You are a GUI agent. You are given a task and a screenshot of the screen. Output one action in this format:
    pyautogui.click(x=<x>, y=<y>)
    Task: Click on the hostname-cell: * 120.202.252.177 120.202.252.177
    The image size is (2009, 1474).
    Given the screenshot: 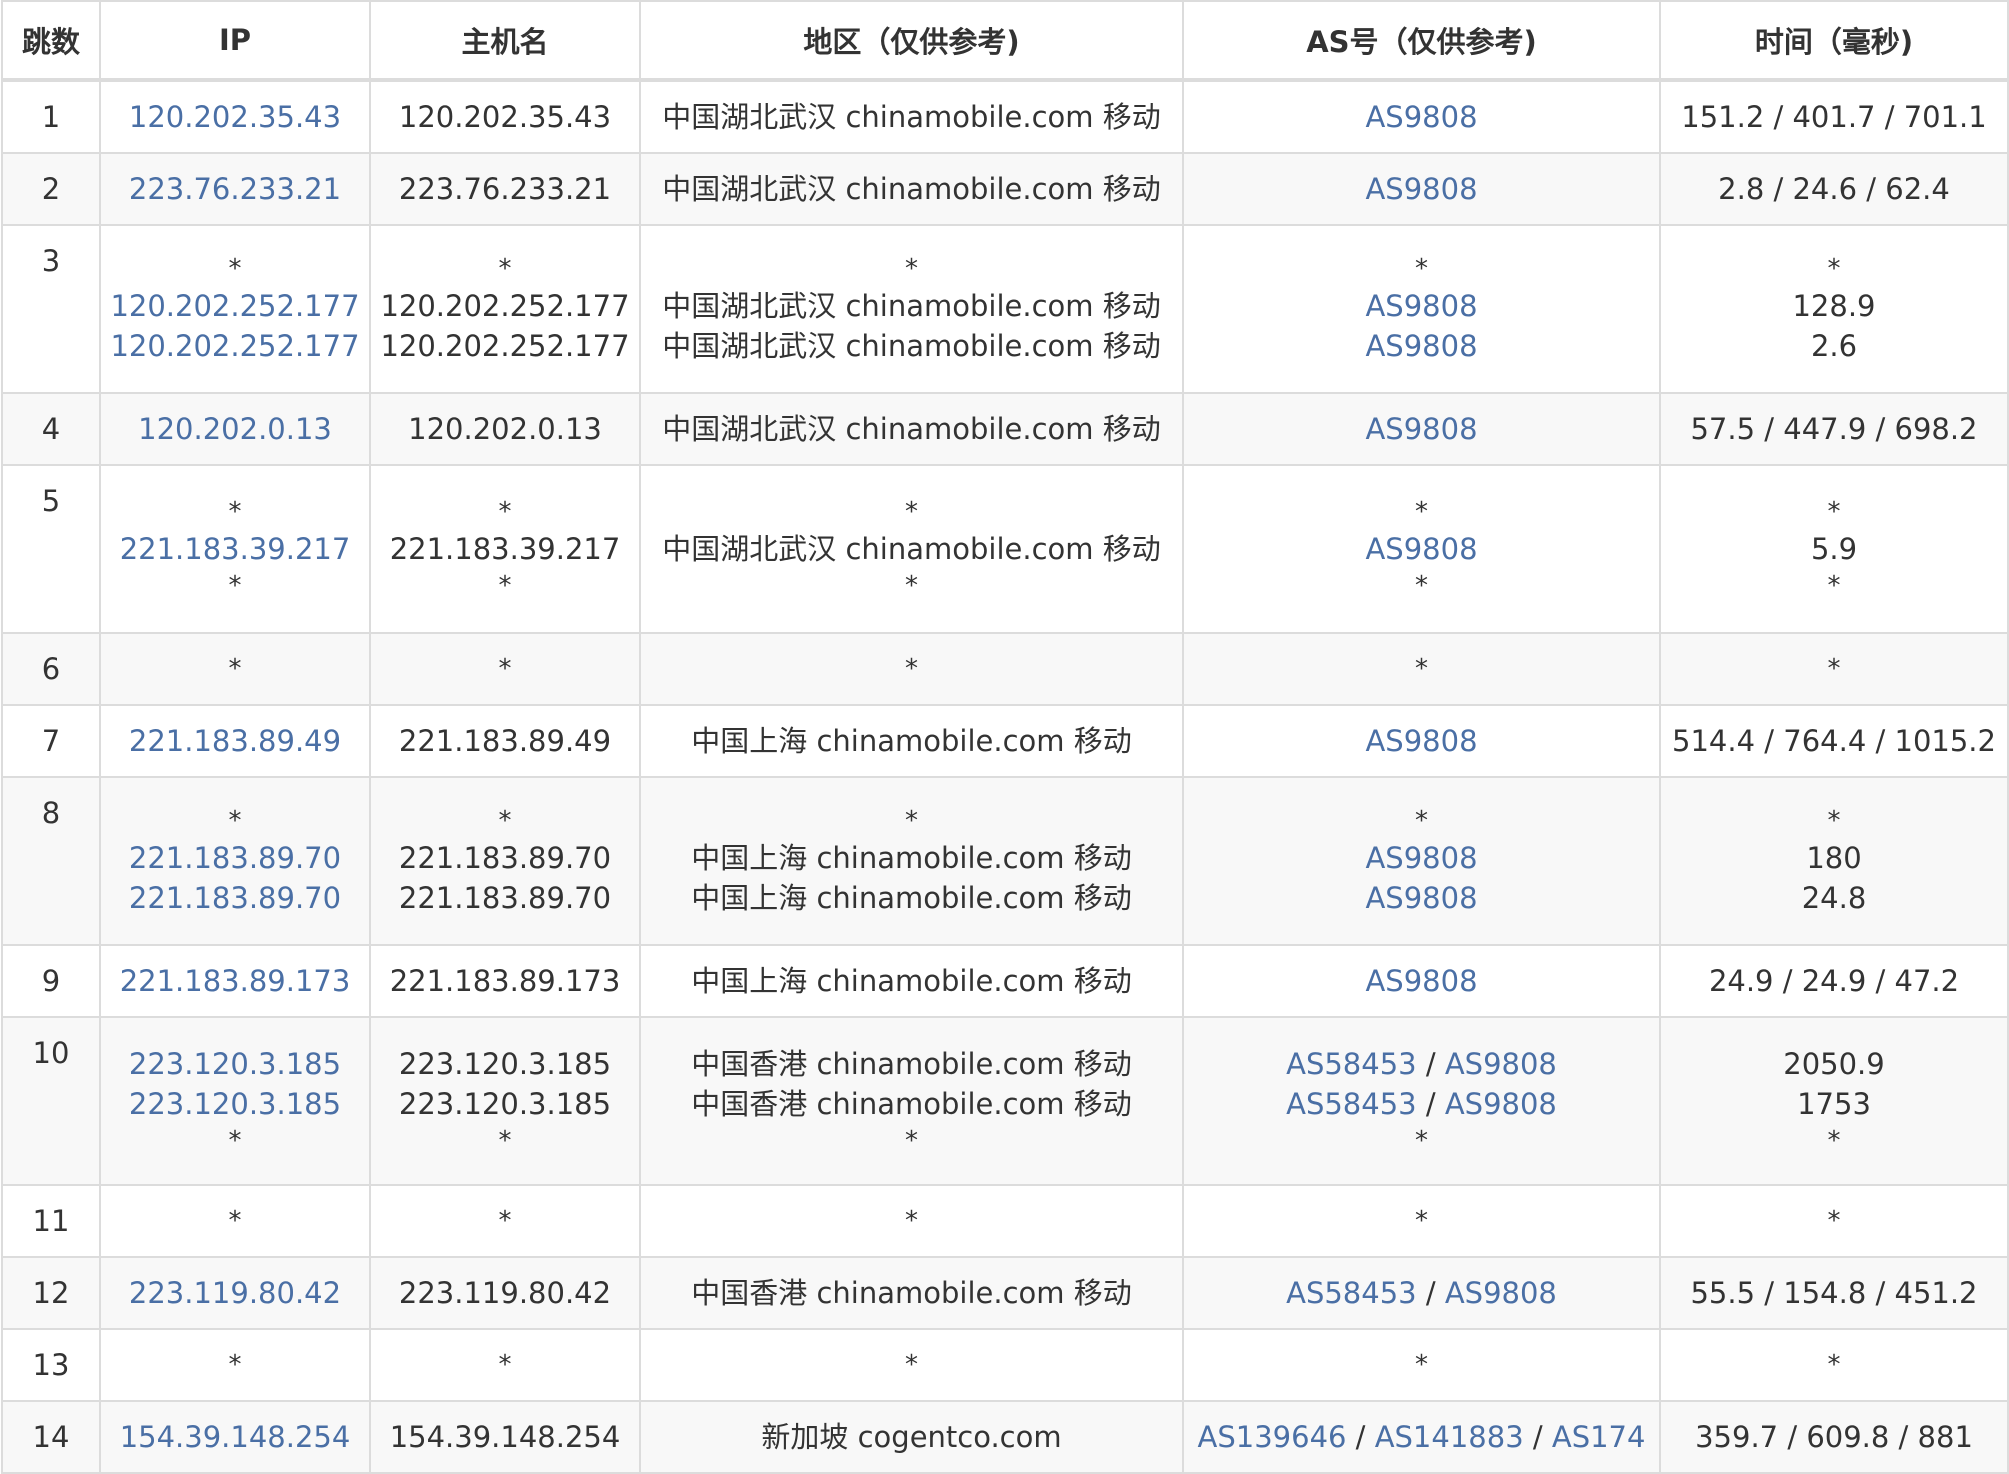 What is the action you would take?
    pyautogui.click(x=505, y=309)
    